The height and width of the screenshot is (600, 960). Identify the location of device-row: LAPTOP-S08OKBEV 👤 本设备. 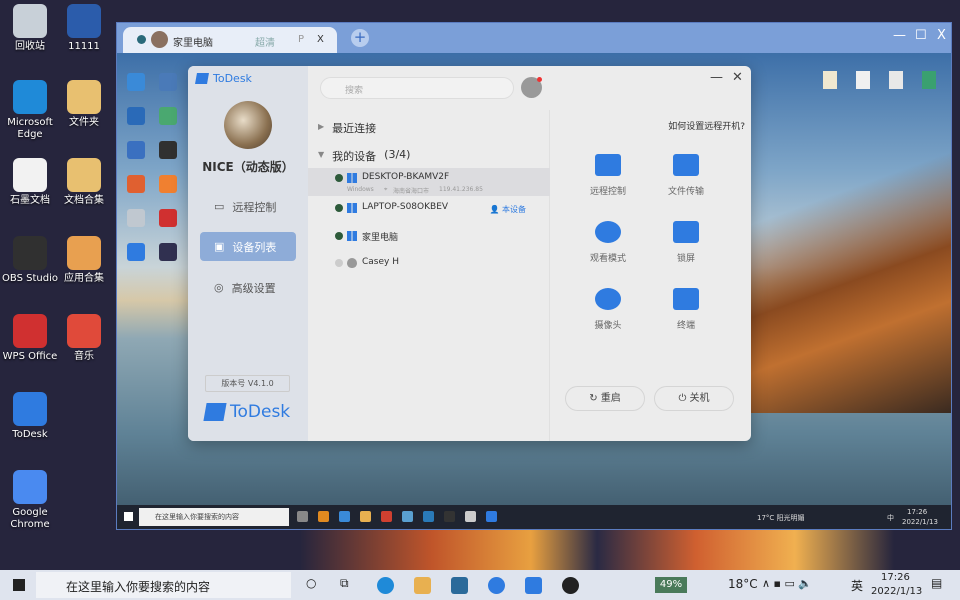
(429, 211).